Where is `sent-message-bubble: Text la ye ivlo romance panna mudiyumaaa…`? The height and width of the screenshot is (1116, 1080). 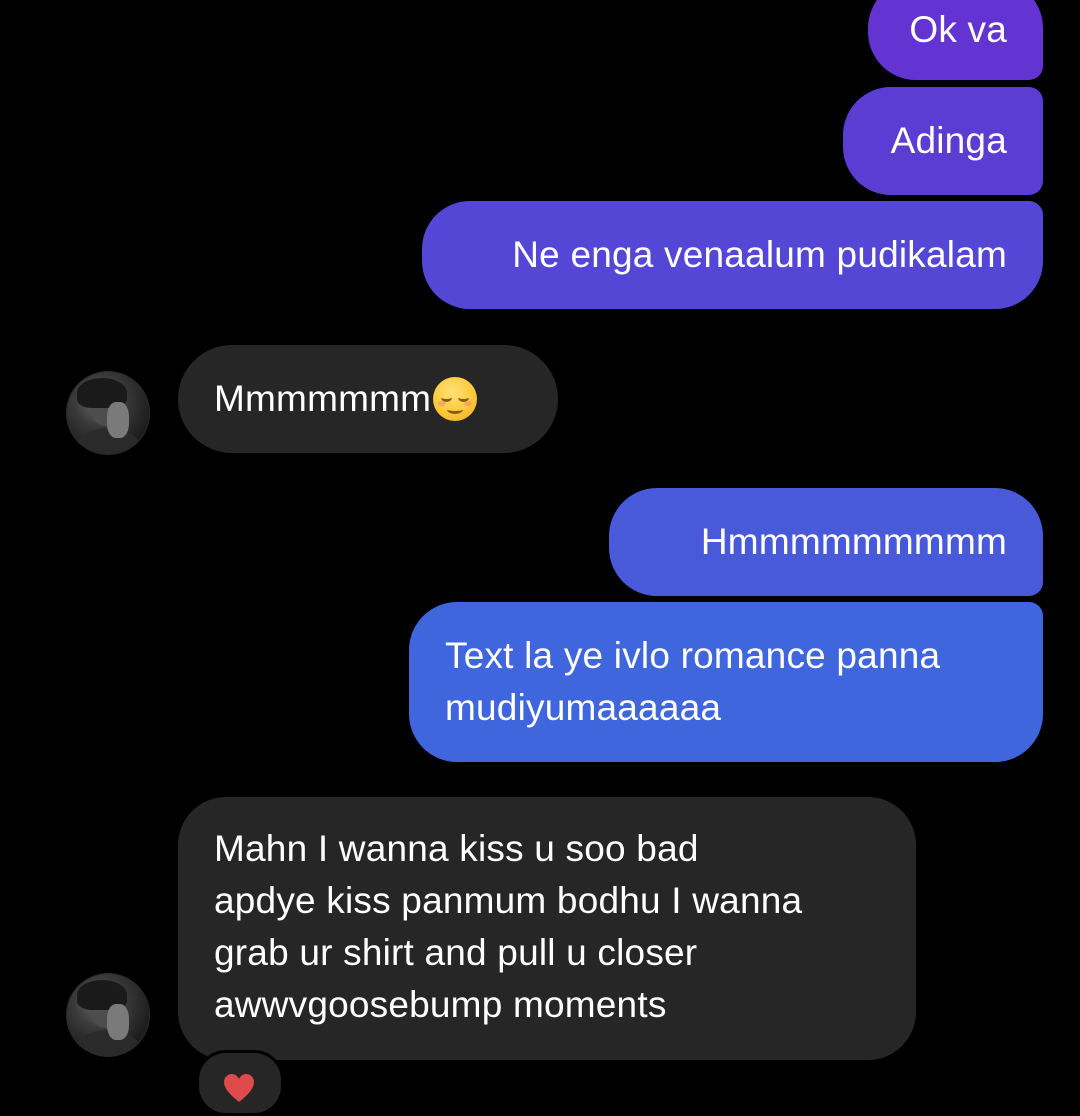 sent-message-bubble: Text la ye ivlo romance panna mudiyumaaa… is located at coordinates (726, 682).